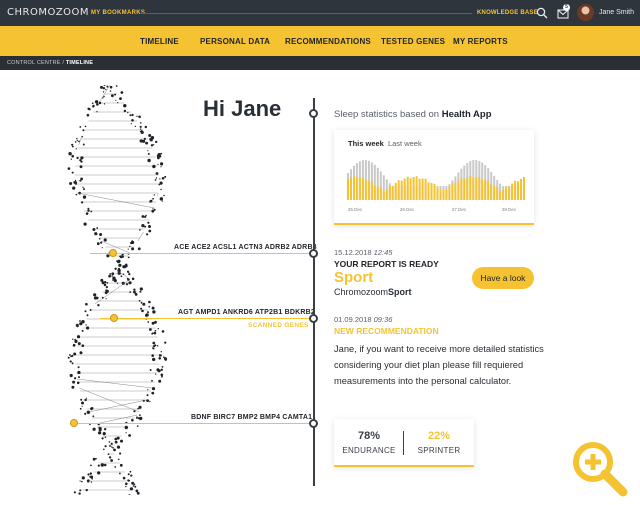 This screenshot has width=640, height=505. Describe the element at coordinates (118, 13) in the screenshot. I see `my-bookmarks-link: MY BOOKMARKS` at that location.